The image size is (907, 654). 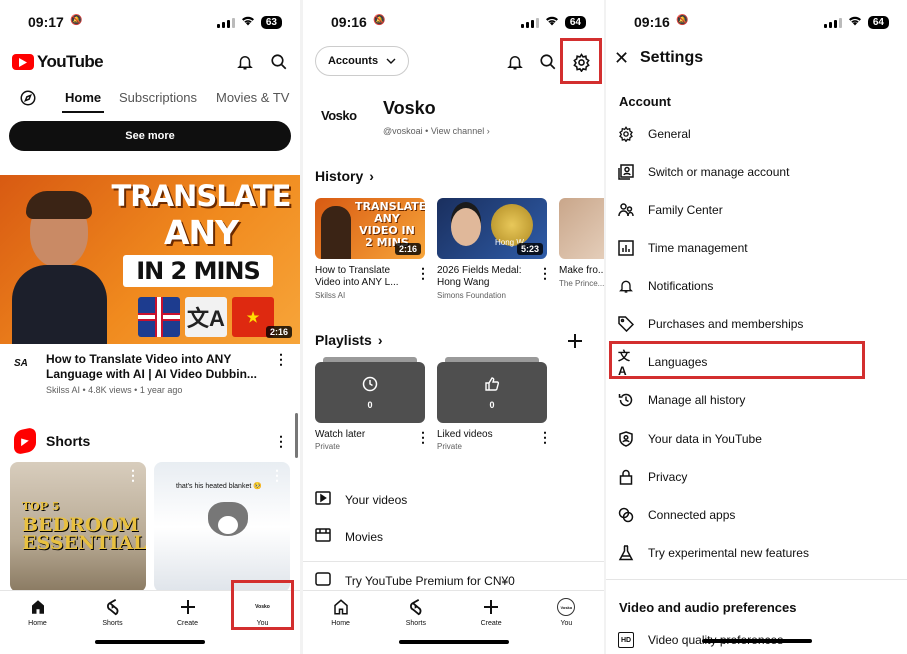 I want to click on account-section-title: Account, so click(x=645, y=101).